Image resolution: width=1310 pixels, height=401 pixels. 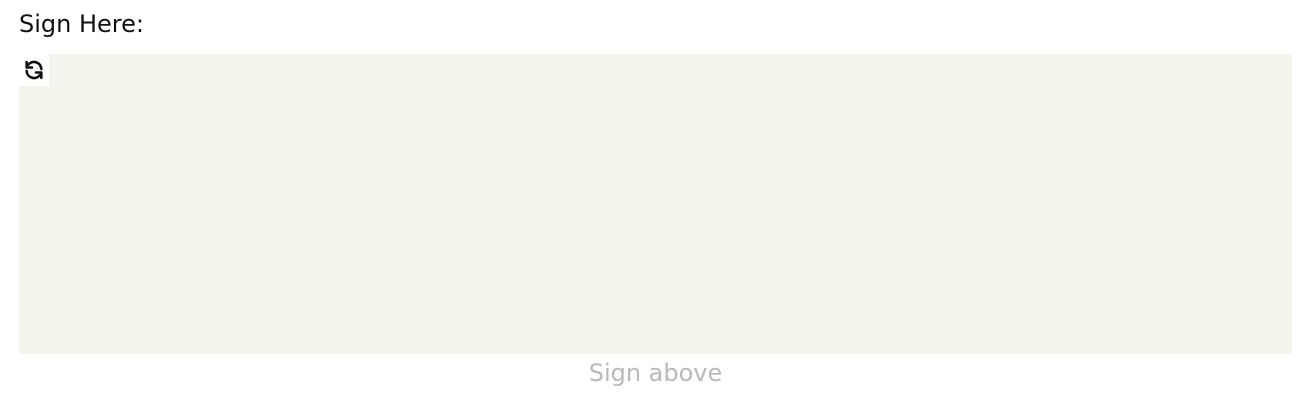 What do you see at coordinates (655, 373) in the screenshot?
I see `sign-above-hint: Sign above` at bounding box center [655, 373].